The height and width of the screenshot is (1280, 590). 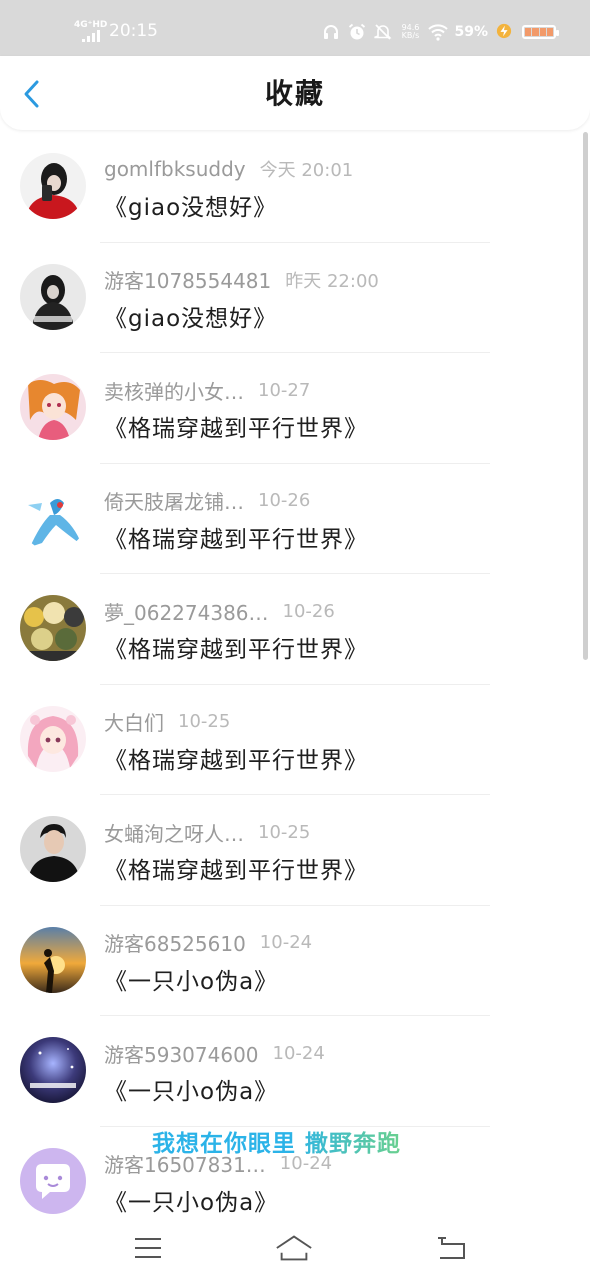 What do you see at coordinates (471, 32) in the screenshot?
I see `battery-percent: 59%` at bounding box center [471, 32].